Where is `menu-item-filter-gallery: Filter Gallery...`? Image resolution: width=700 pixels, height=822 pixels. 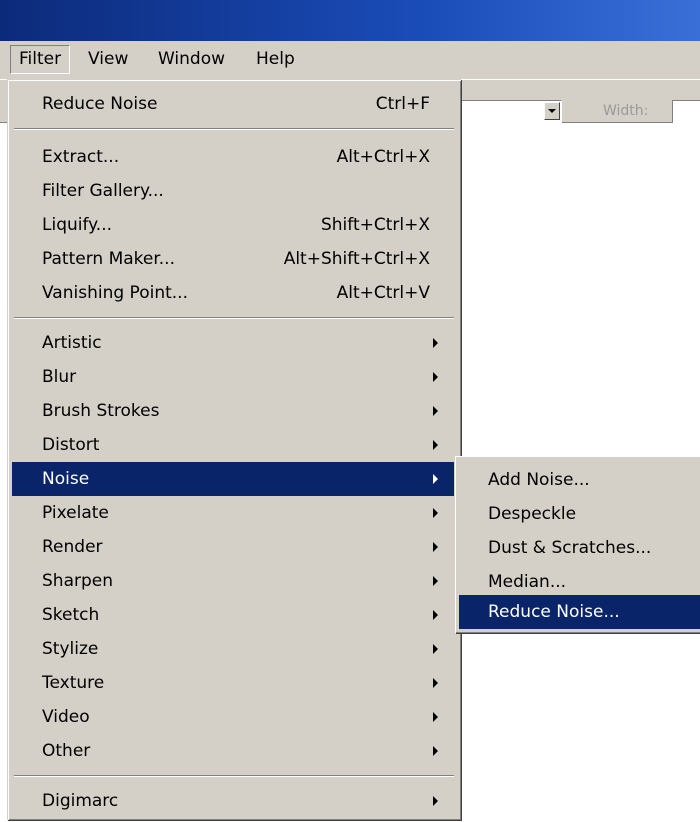 menu-item-filter-gallery: Filter Gallery... is located at coordinates (233, 191).